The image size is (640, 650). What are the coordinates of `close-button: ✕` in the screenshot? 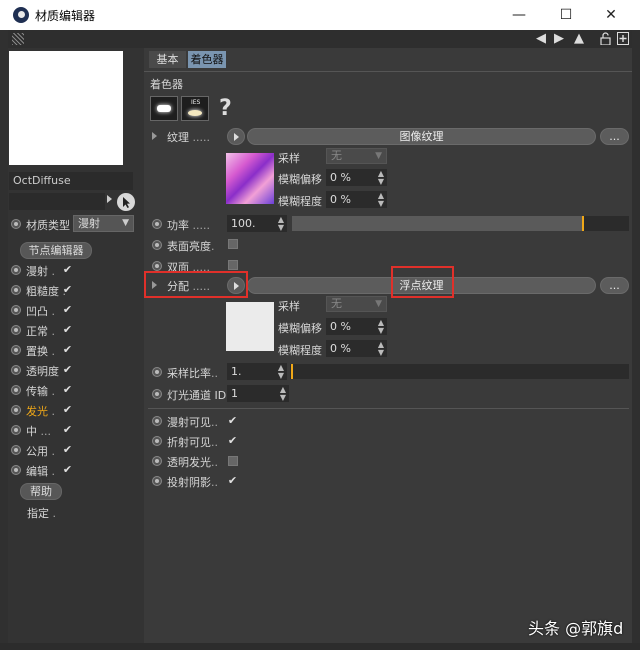 It's located at (611, 15).